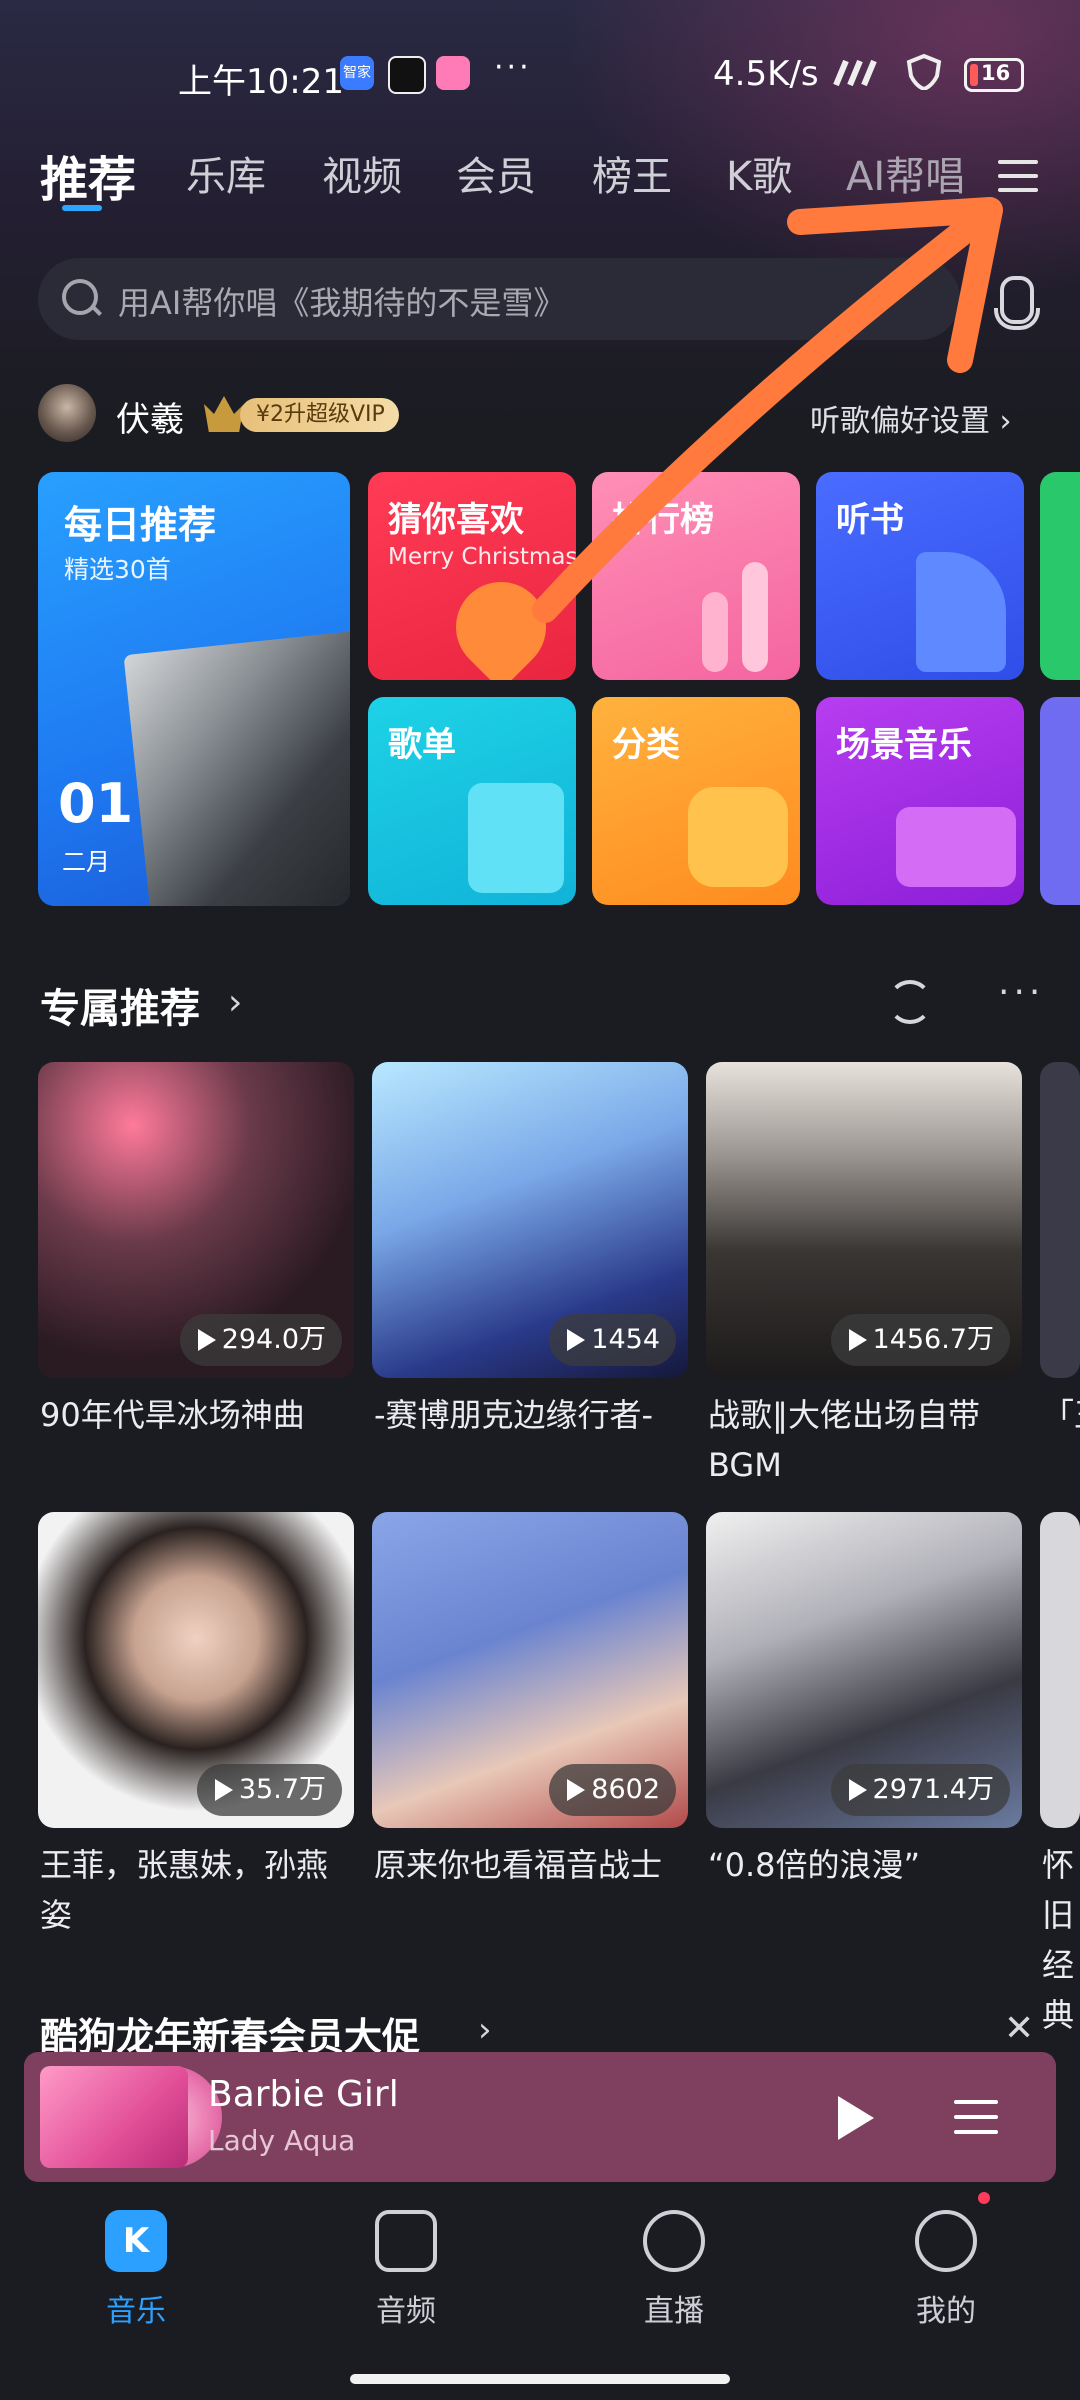  Describe the element at coordinates (540, 2379) in the screenshot. I see `home-indicator` at that location.